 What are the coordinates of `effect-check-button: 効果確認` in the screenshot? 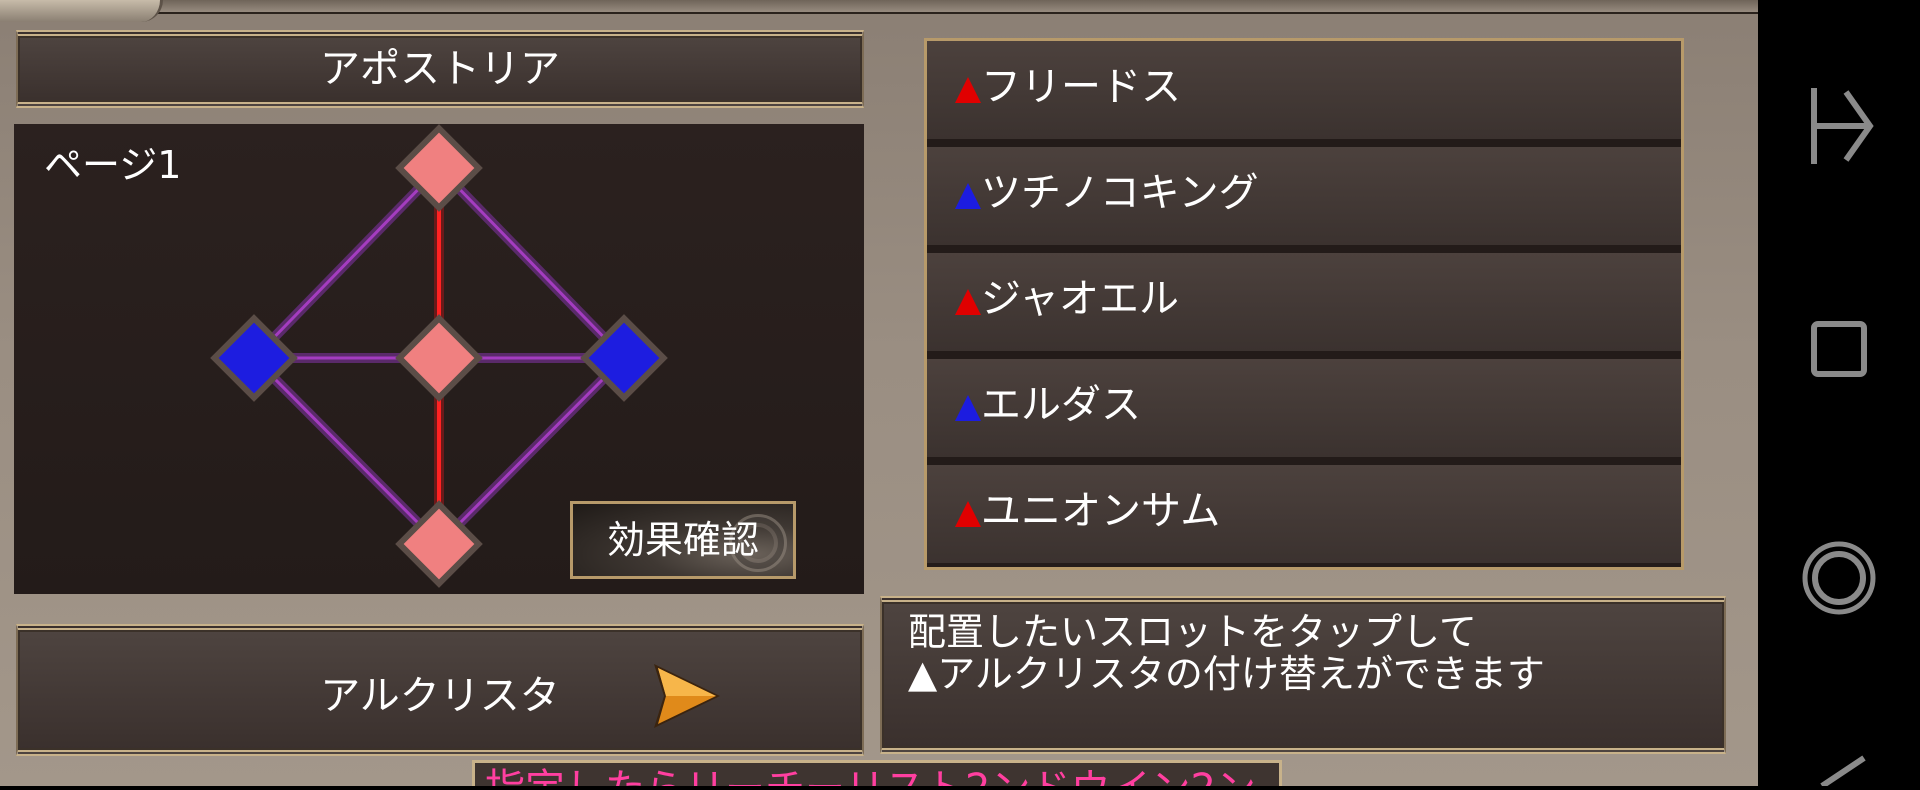 It's located at (683, 540).